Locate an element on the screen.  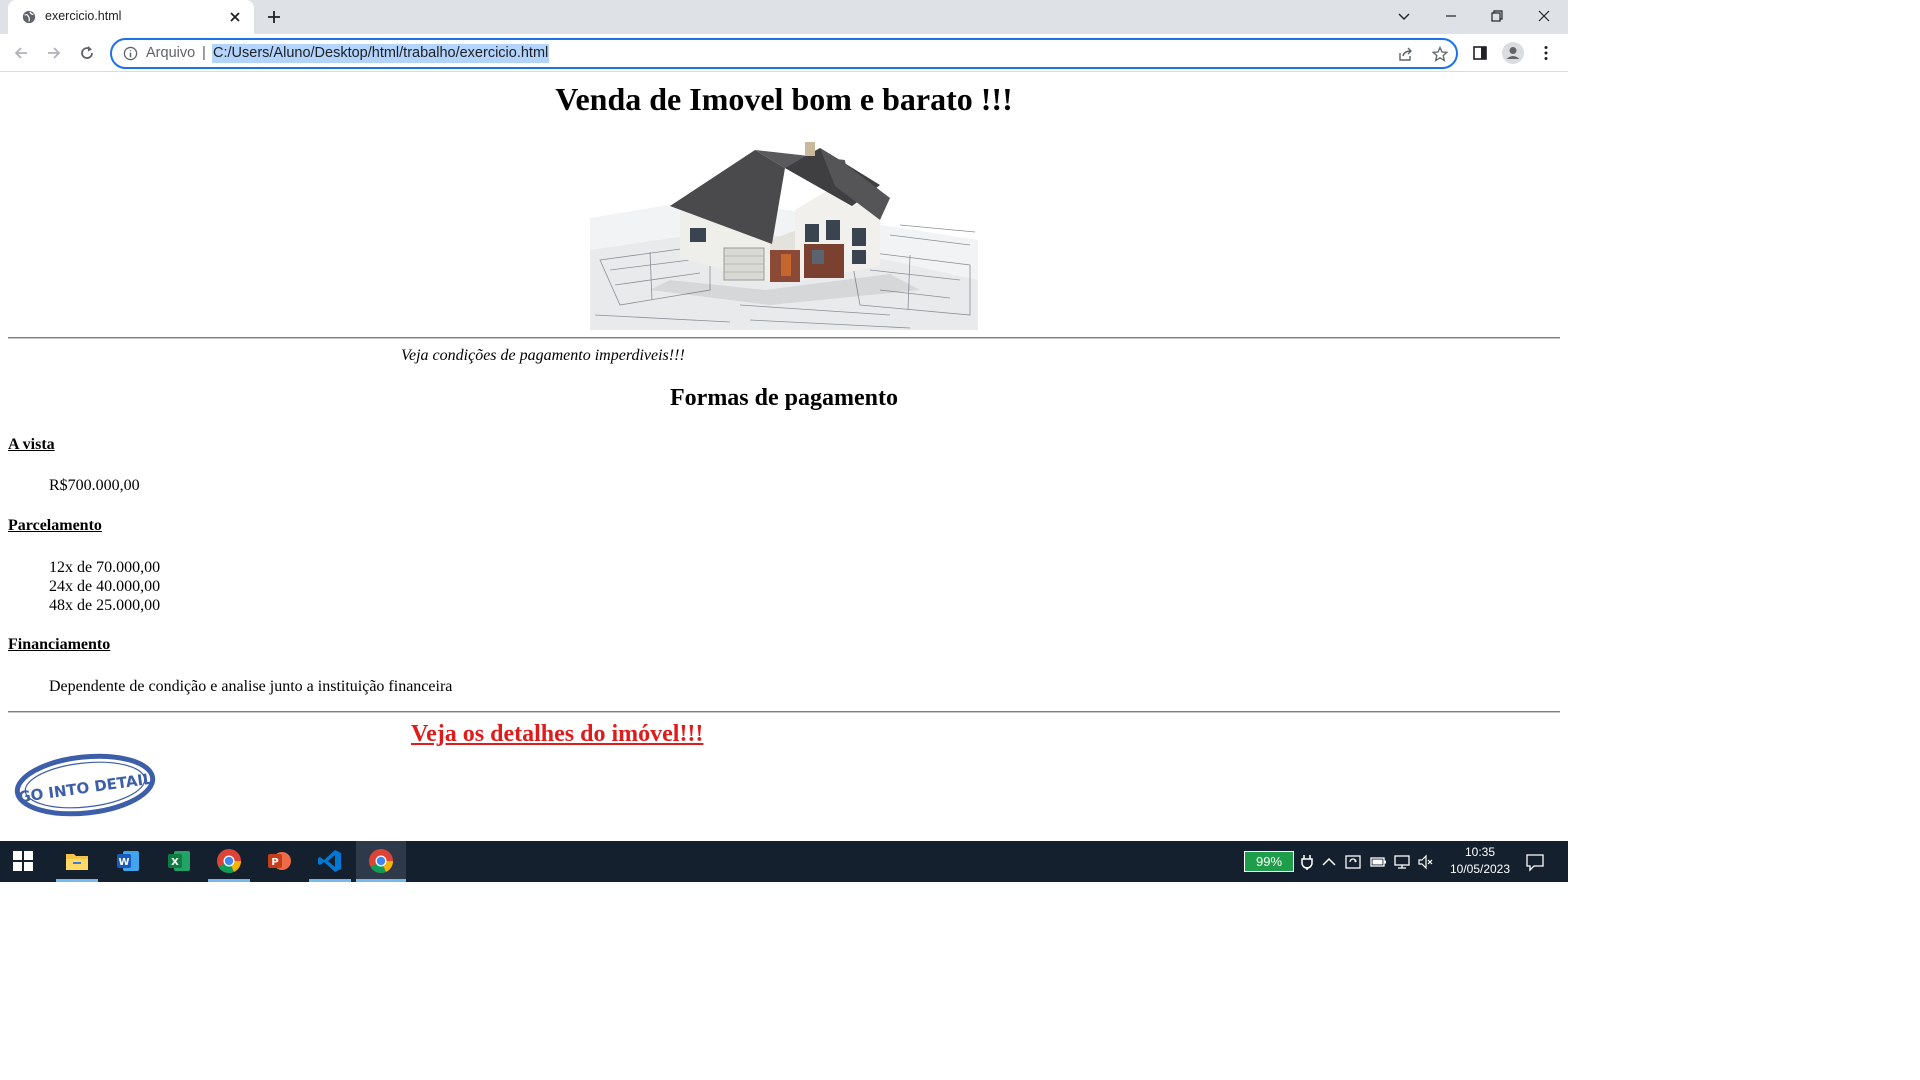
new-tab-icon is located at coordinates (274, 17).